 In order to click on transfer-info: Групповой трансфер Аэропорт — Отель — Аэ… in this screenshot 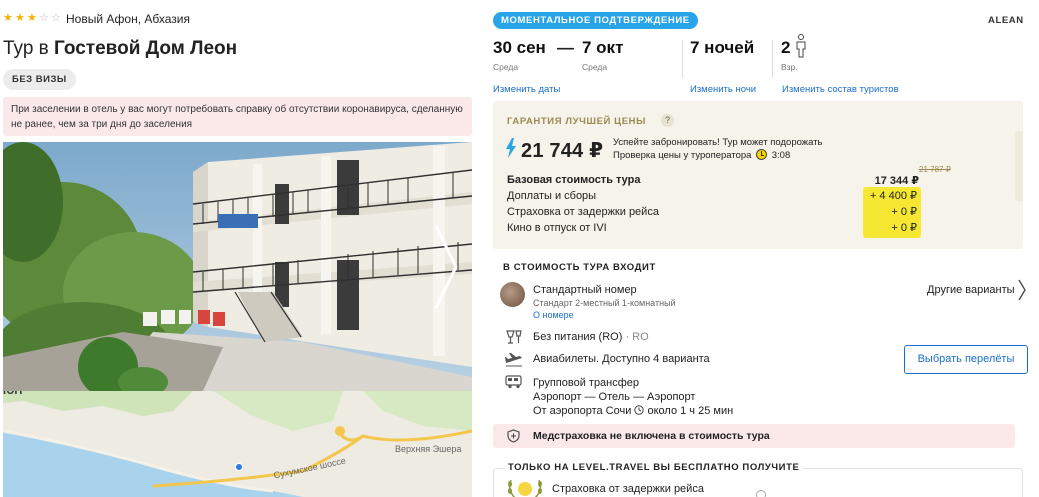, I will do `click(633, 397)`.